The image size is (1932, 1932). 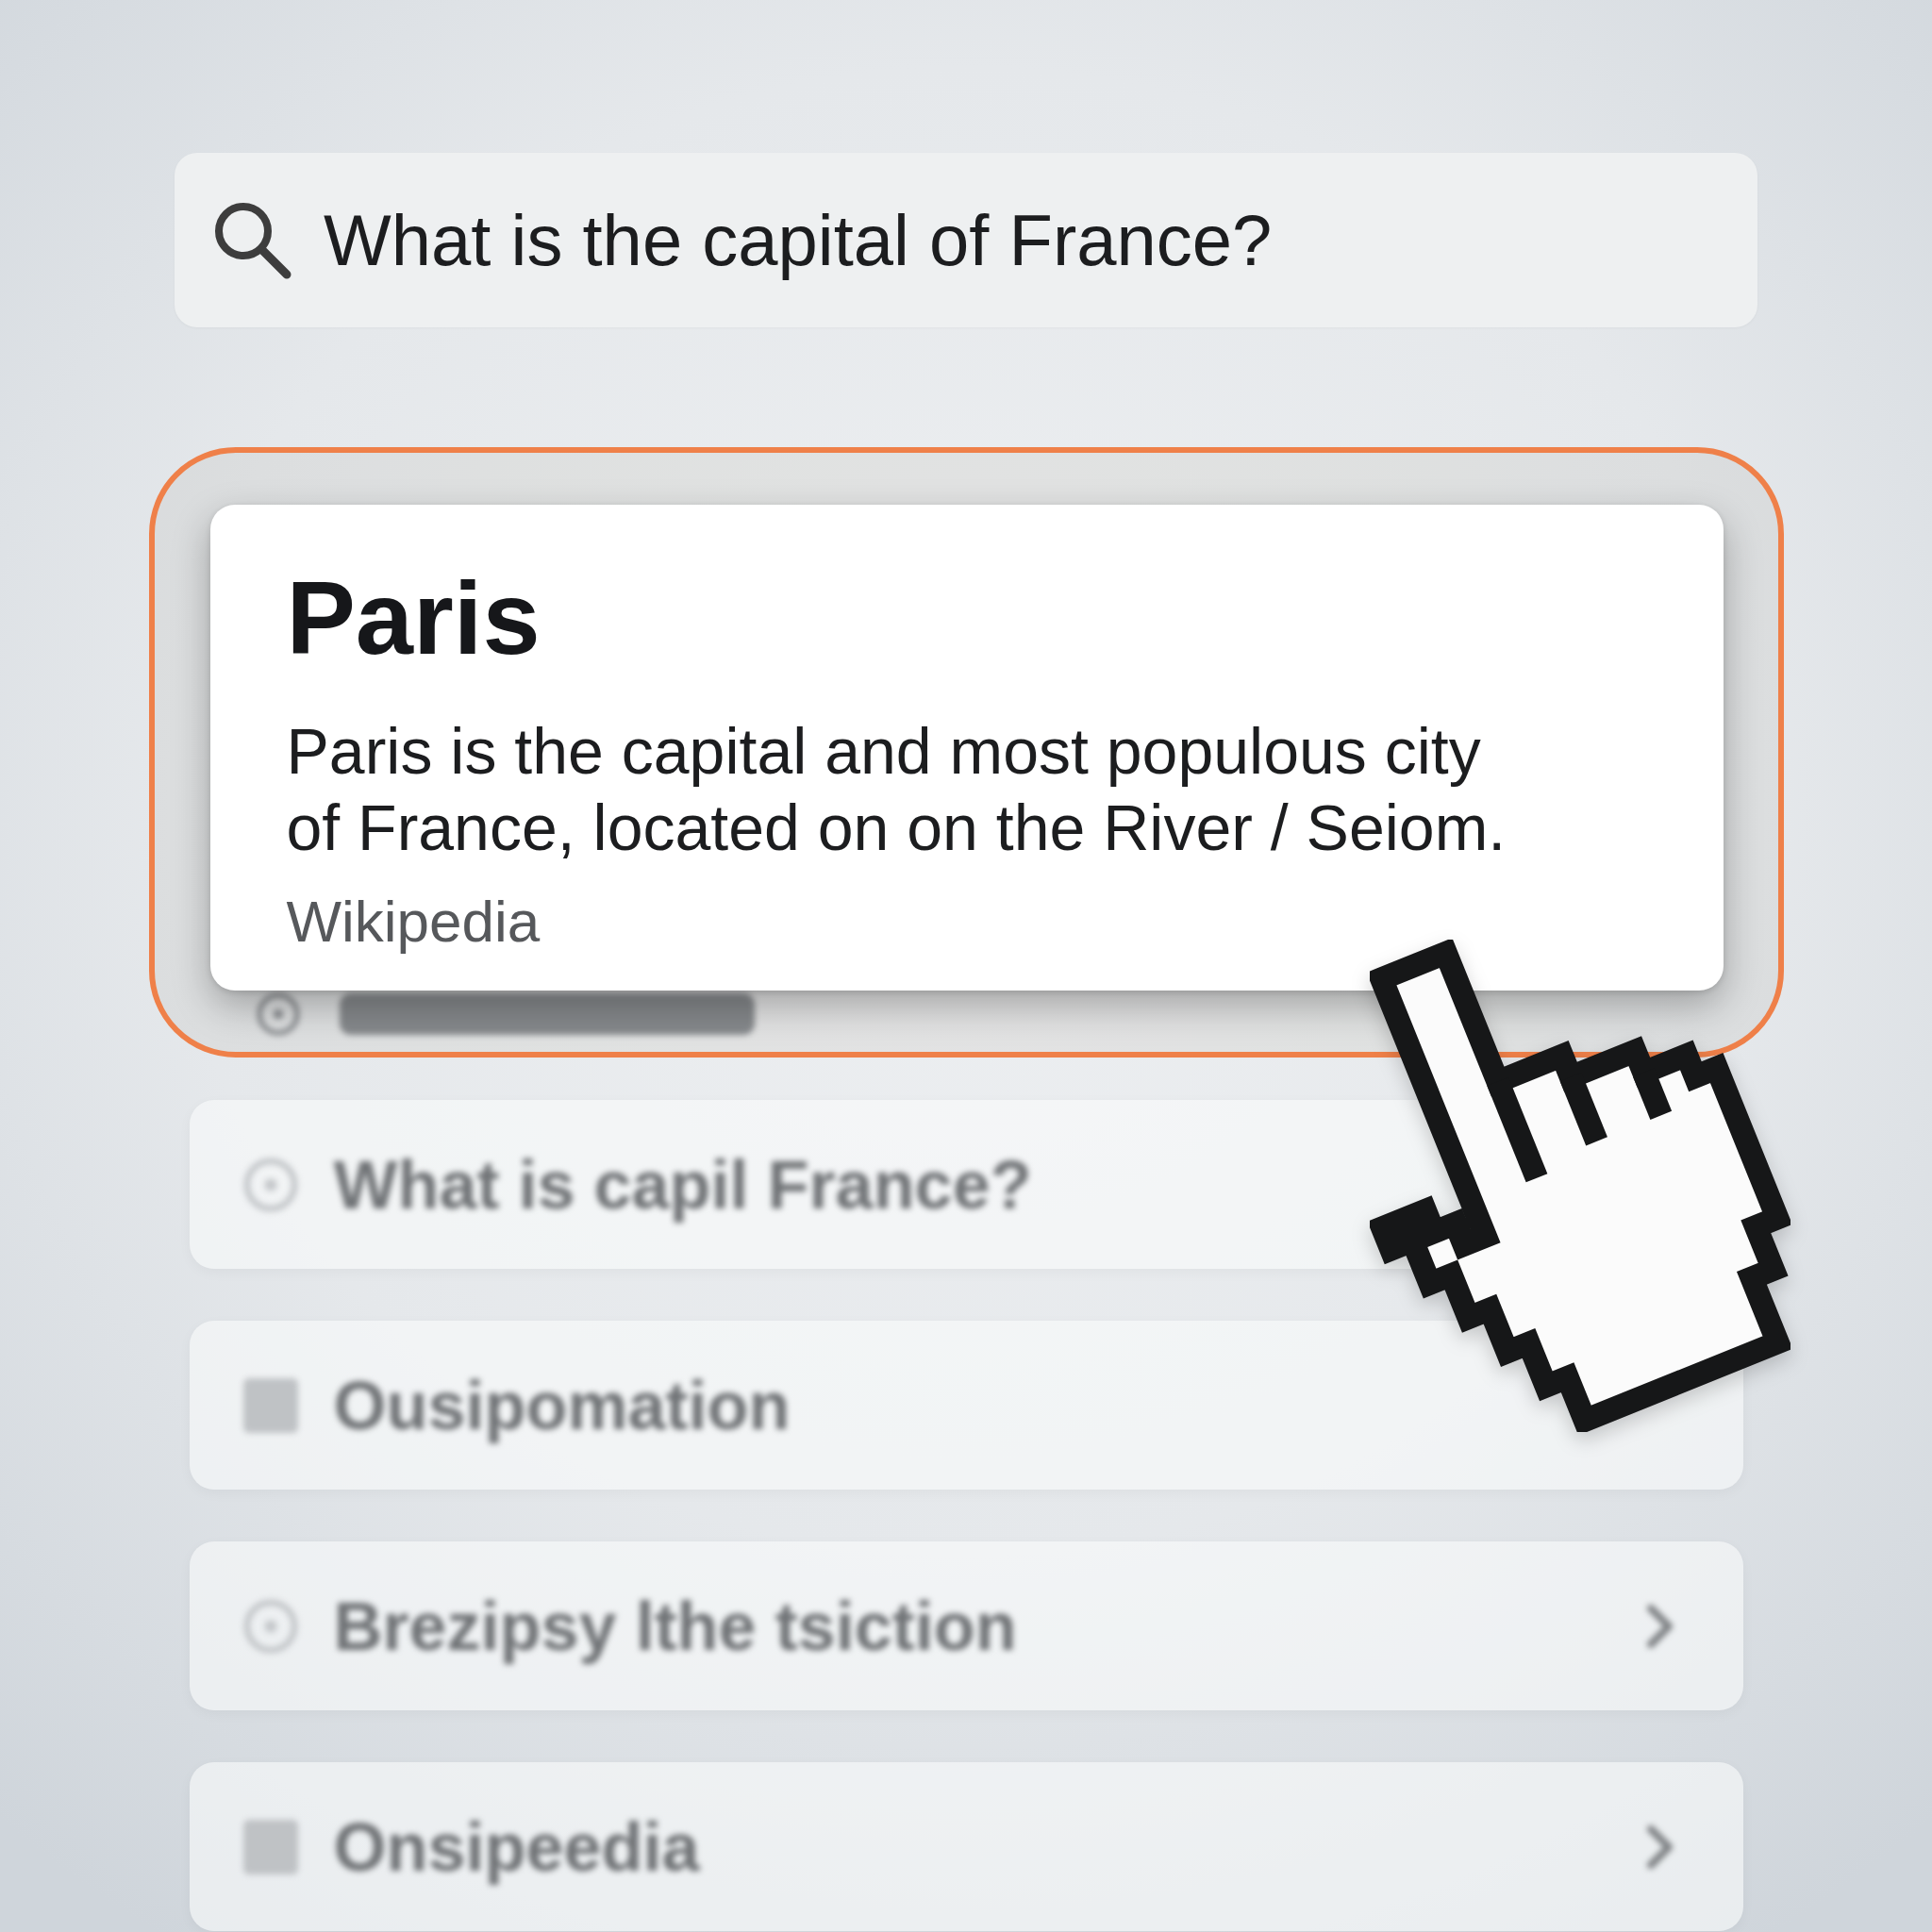 What do you see at coordinates (966, 1625) in the screenshot?
I see `result-row: Brezipsy lthe tsiction` at bounding box center [966, 1625].